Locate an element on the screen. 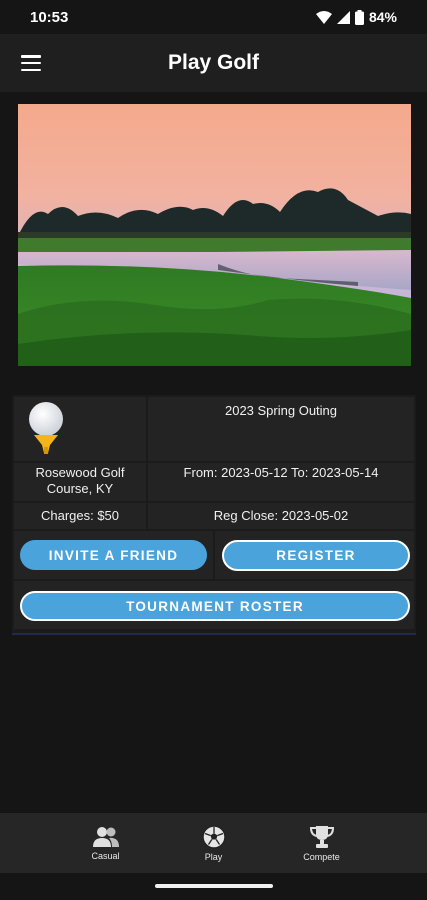 This screenshot has height=900, width=427. charges-cell: Charges: $50 is located at coordinates (80, 516).